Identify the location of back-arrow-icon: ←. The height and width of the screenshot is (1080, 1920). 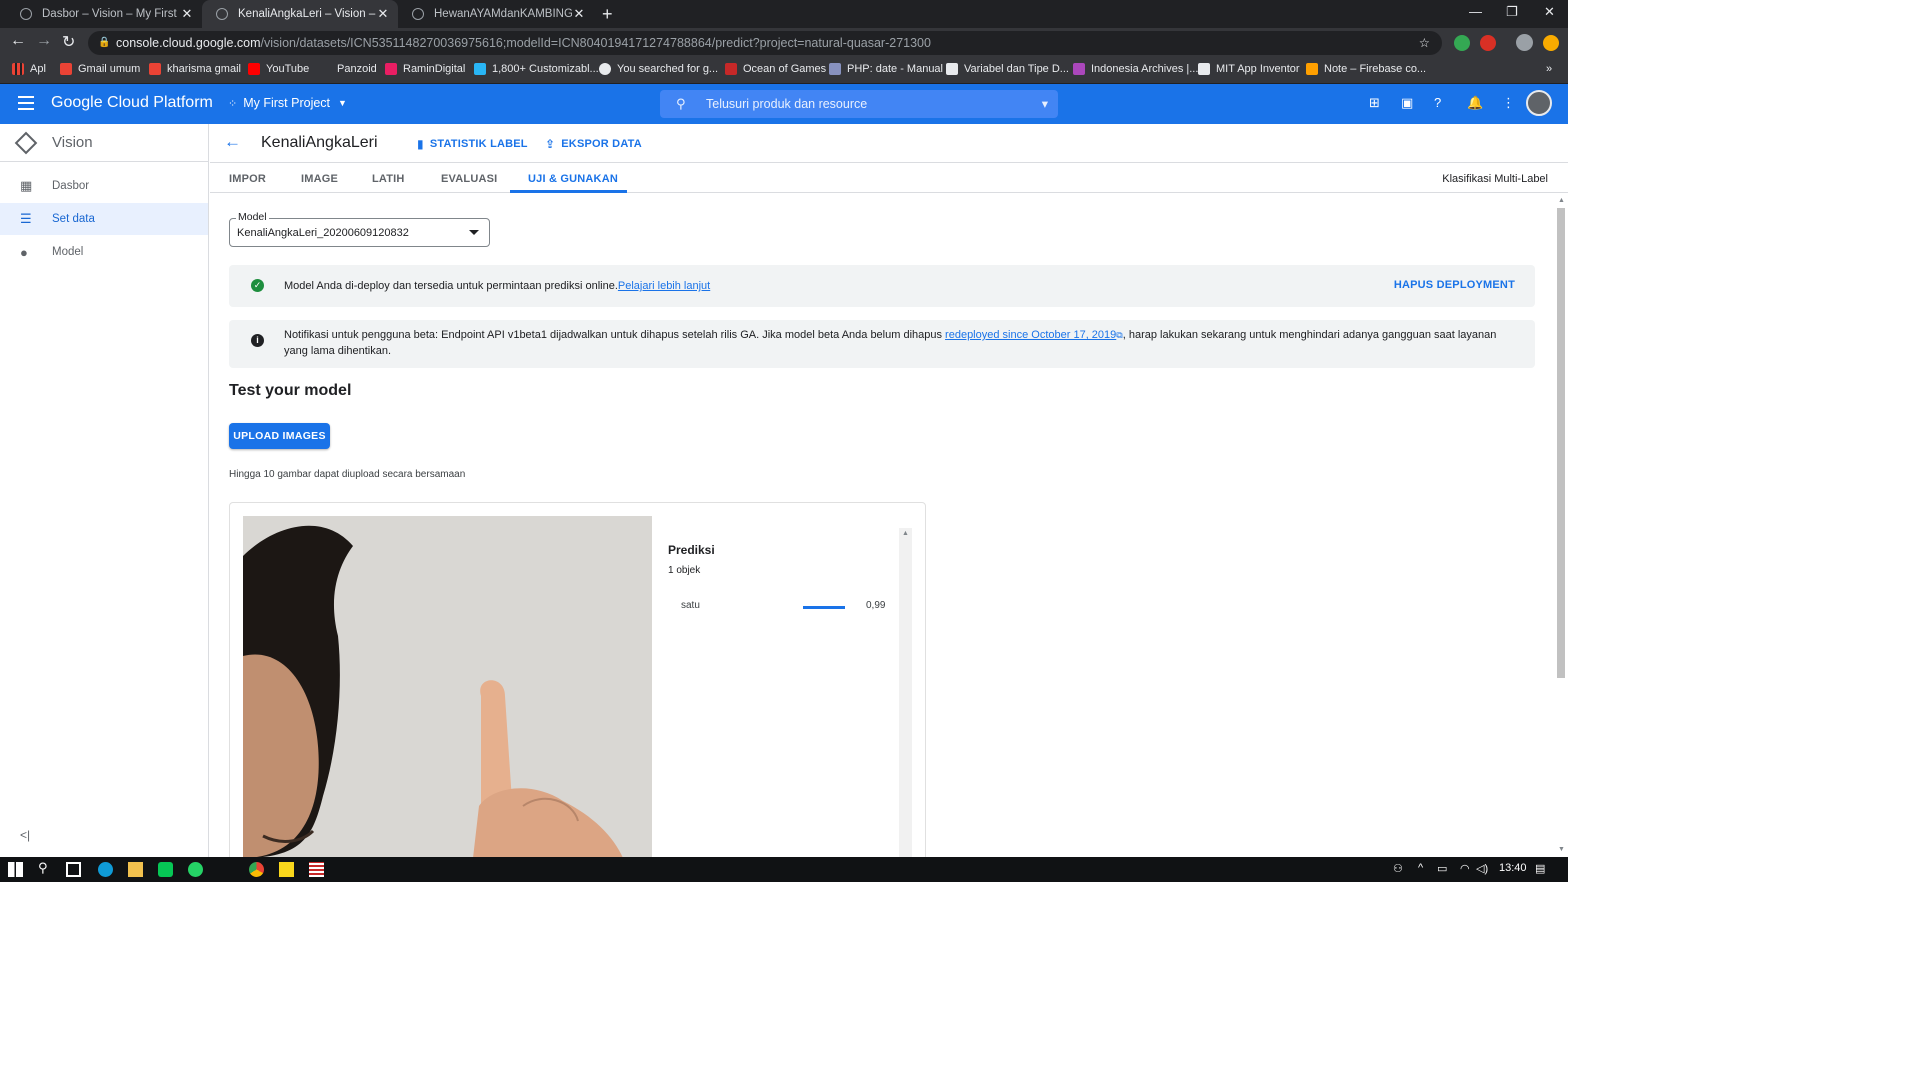
(232, 142).